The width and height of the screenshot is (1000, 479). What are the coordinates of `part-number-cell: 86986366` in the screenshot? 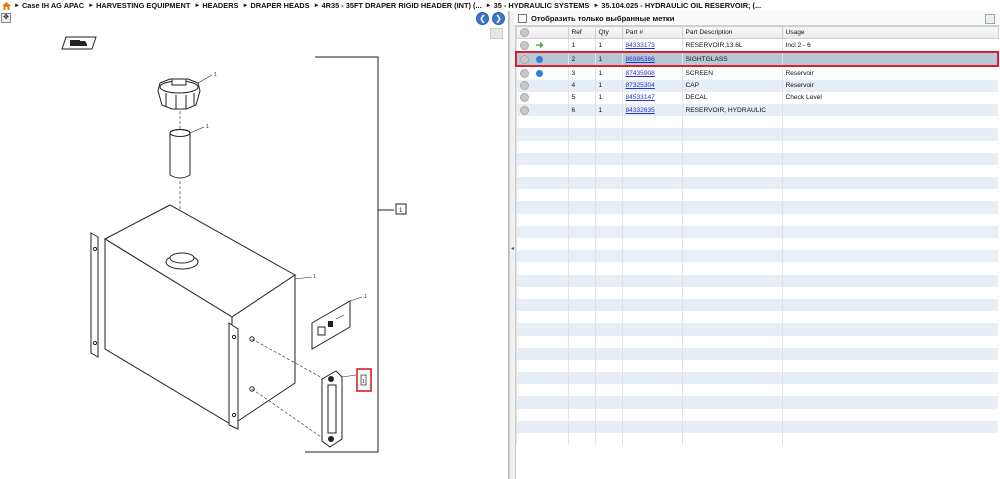 It's located at (651, 59).